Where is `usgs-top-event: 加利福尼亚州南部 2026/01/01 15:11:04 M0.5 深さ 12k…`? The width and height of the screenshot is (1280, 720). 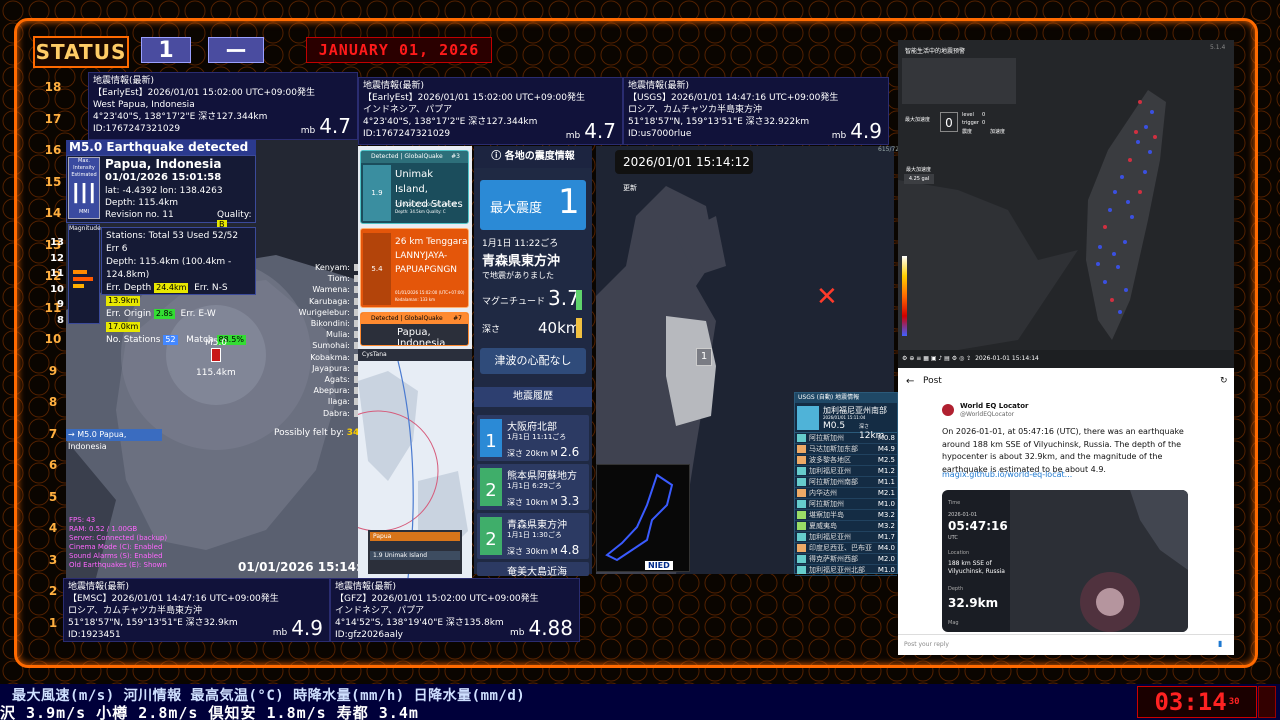 usgs-top-event: 加利福尼亚州南部 2026/01/01 15:11:04 M0.5 深さ 12k… is located at coordinates (846, 422).